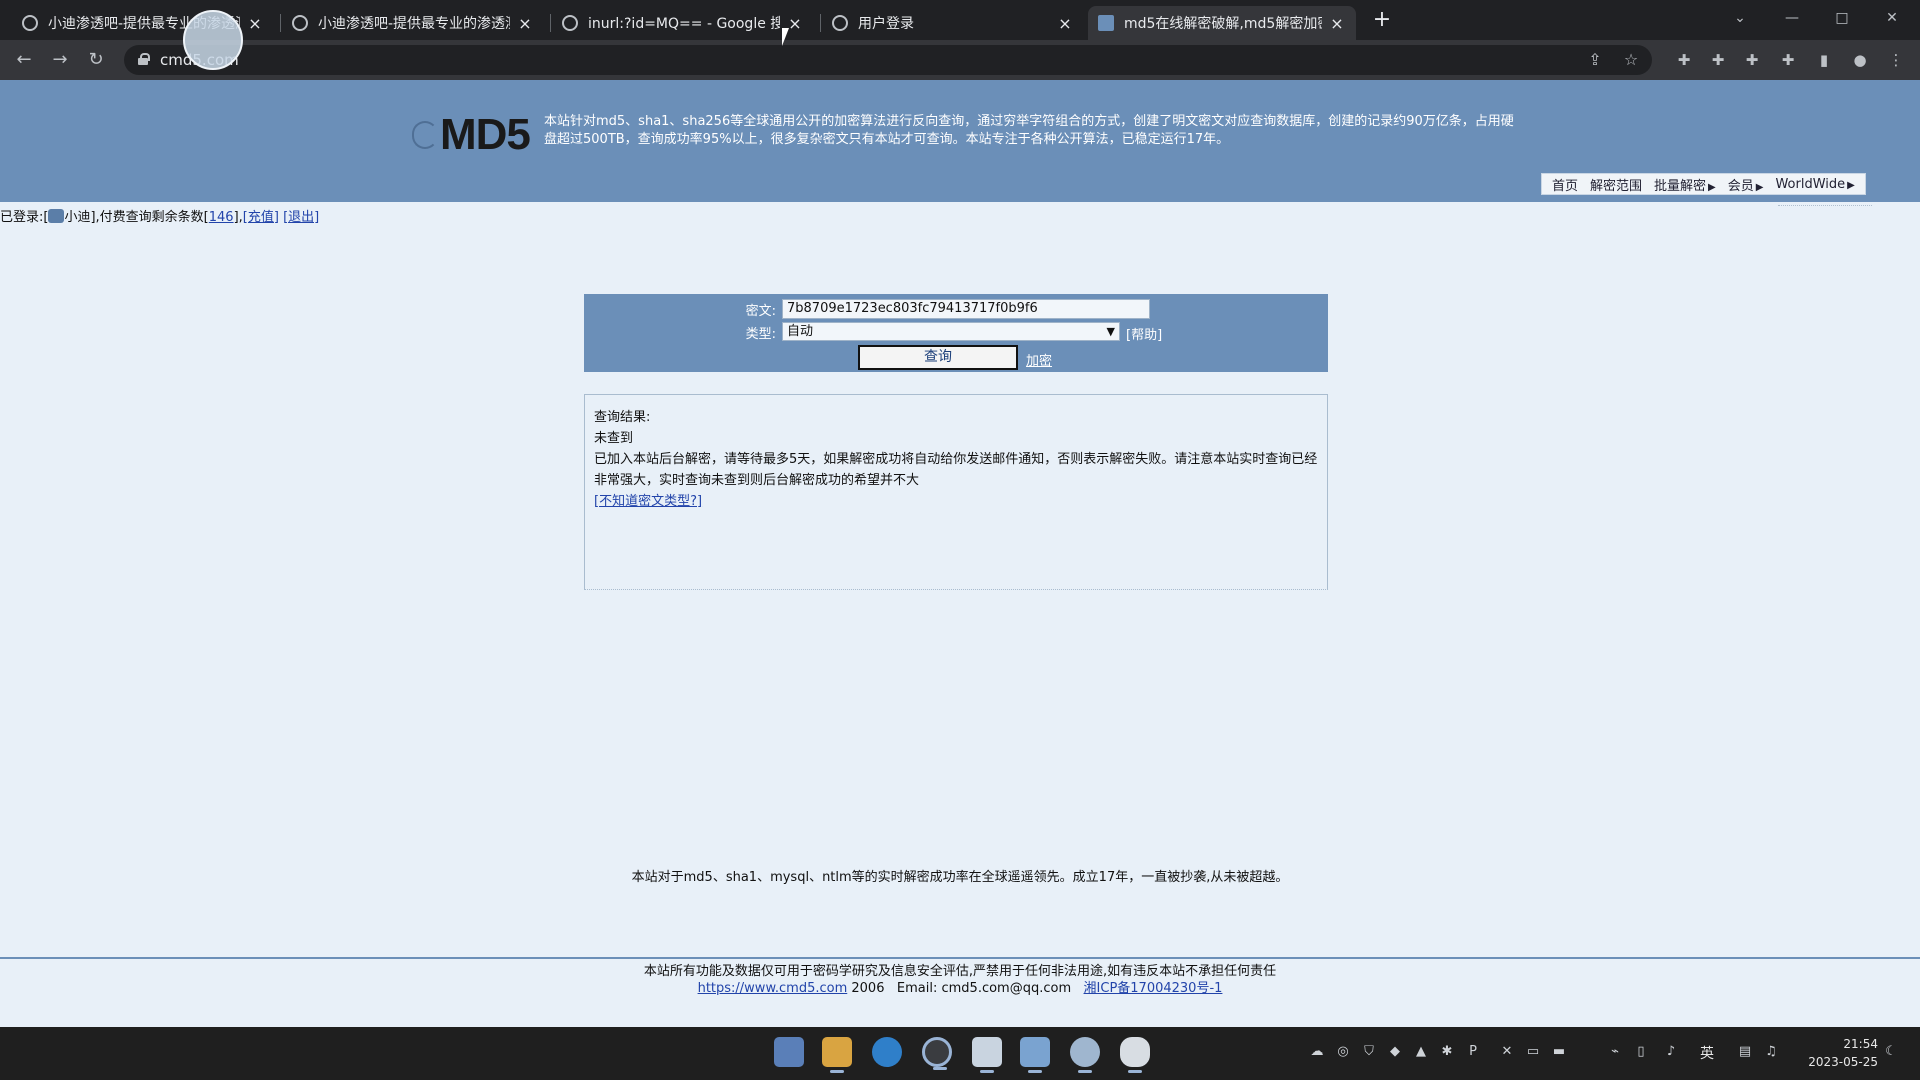 This screenshot has height=1080, width=1920. What do you see at coordinates (1473, 1052) in the screenshot?
I see `tray-app-icon: P` at bounding box center [1473, 1052].